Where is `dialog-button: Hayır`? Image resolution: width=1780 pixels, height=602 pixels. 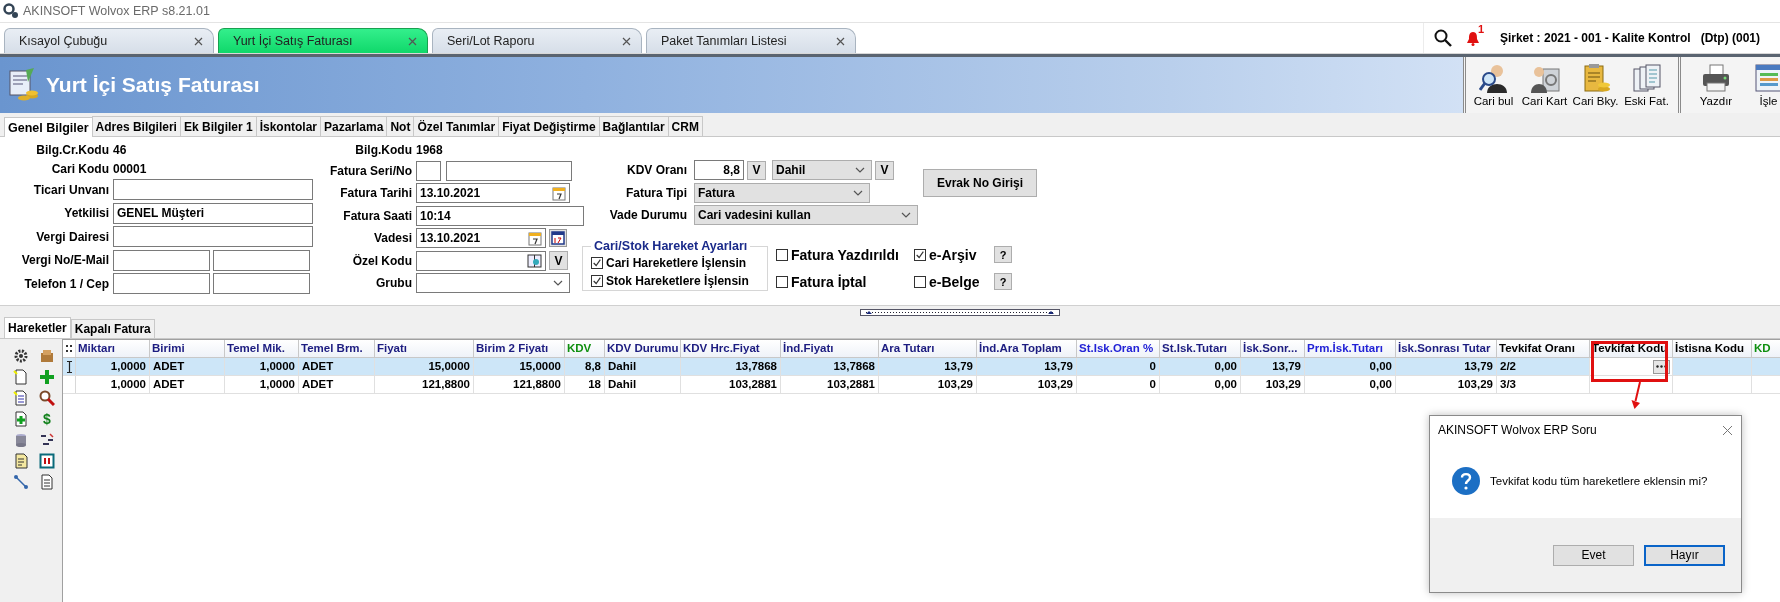
dialog-button: Hayır is located at coordinates (1684, 555).